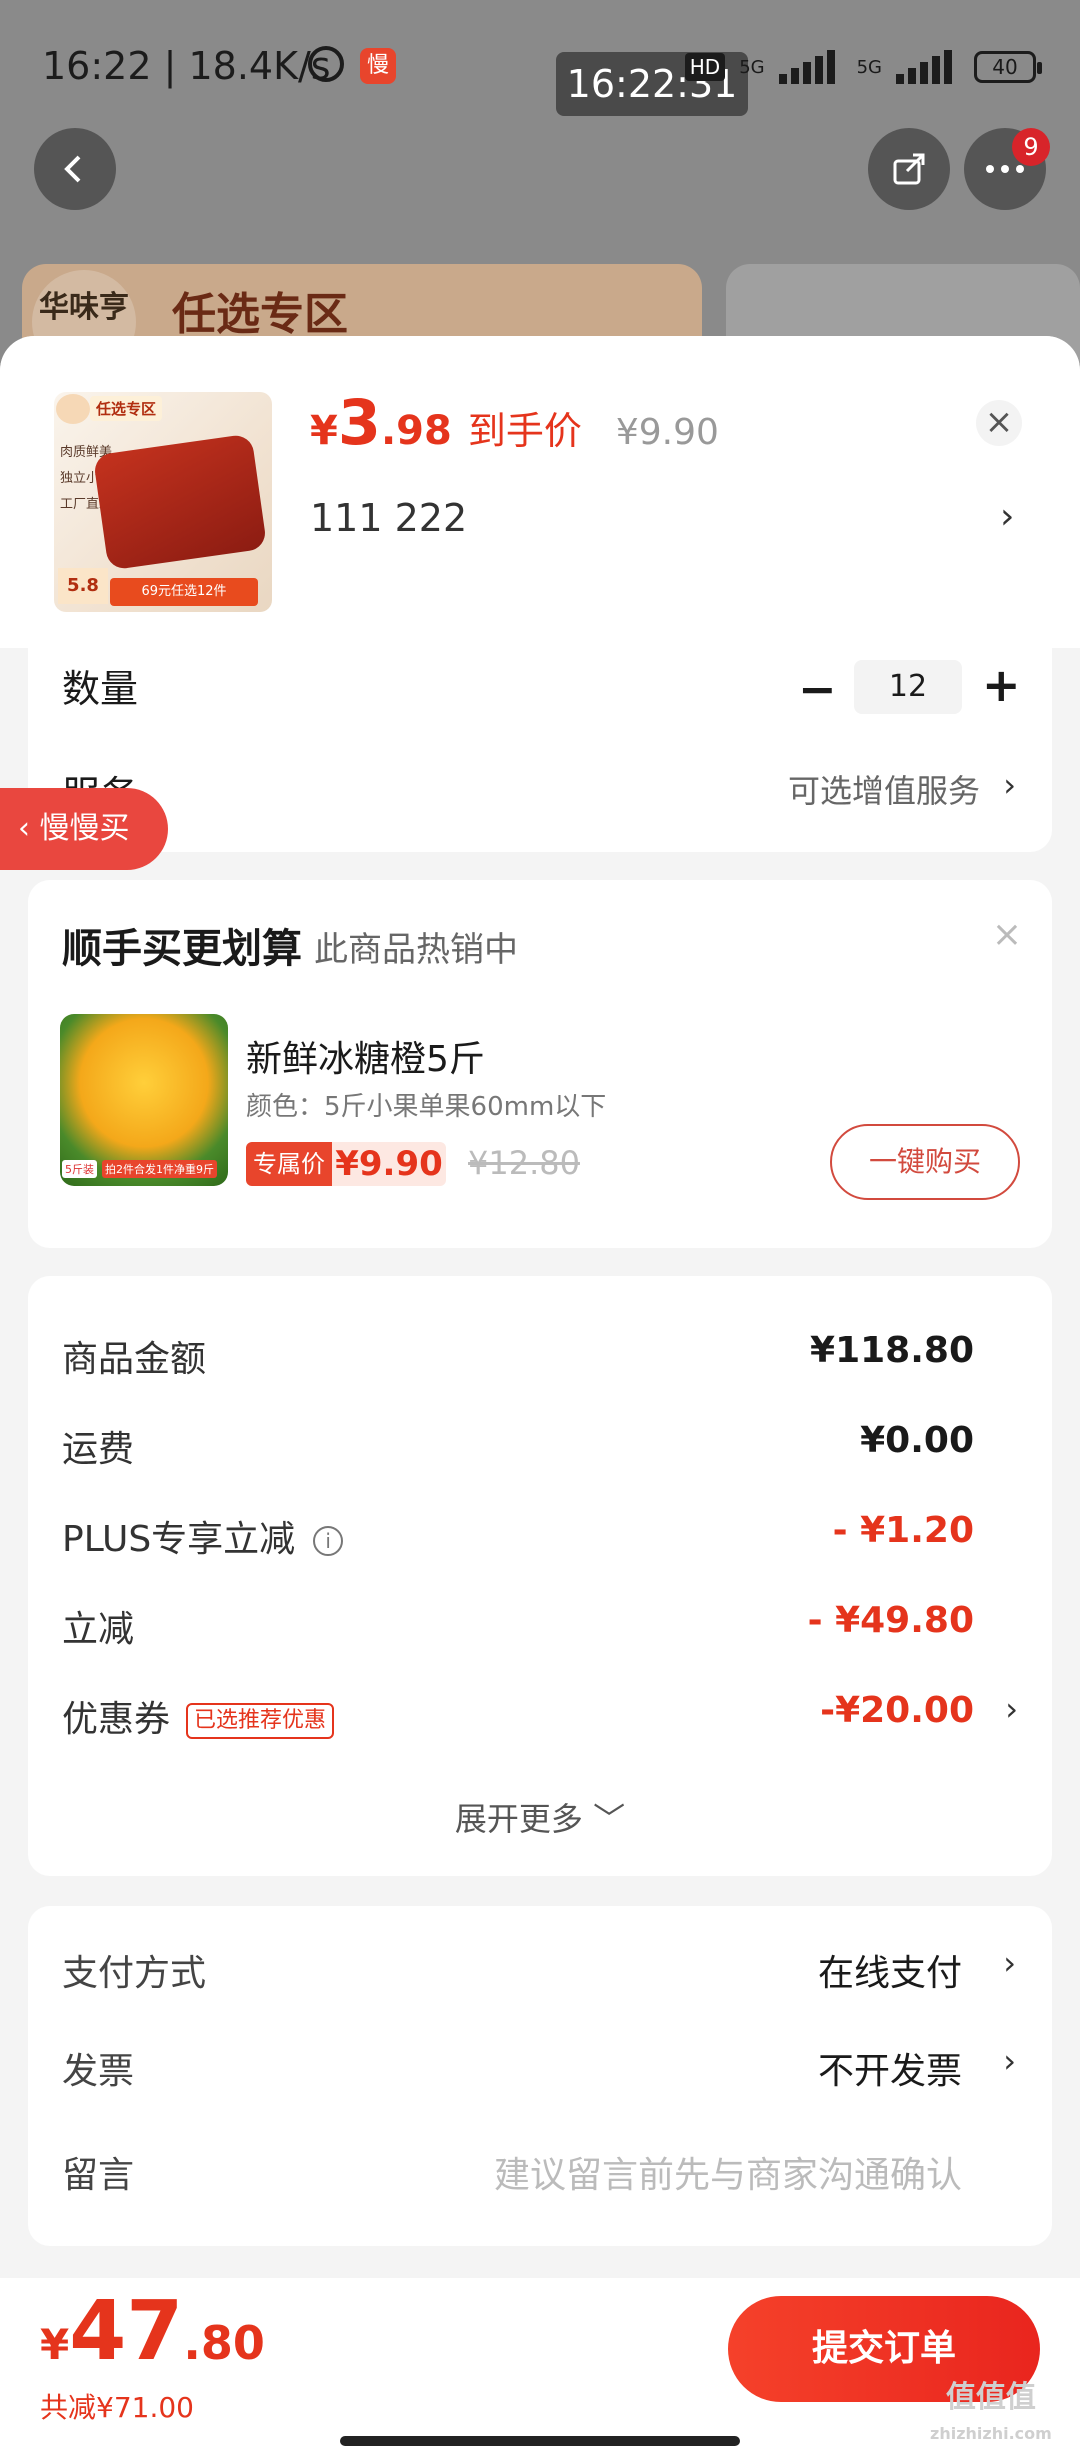  Describe the element at coordinates (890, 1620) in the screenshot. I see `summary-value: - ¥49.80` at that location.